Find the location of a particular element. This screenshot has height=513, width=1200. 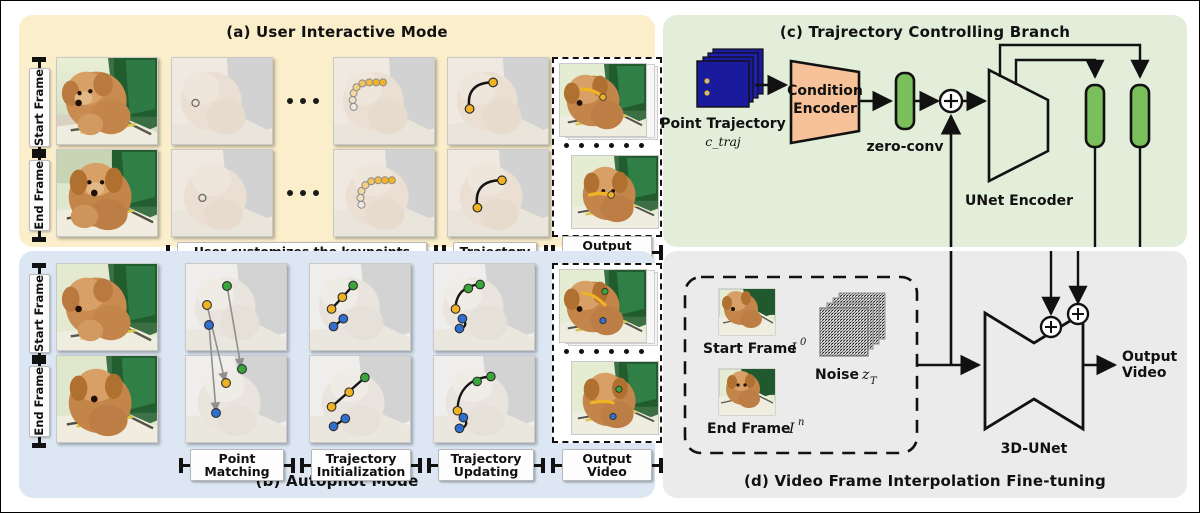

start-frame-superscript: 0 is located at coordinates (803, 342).